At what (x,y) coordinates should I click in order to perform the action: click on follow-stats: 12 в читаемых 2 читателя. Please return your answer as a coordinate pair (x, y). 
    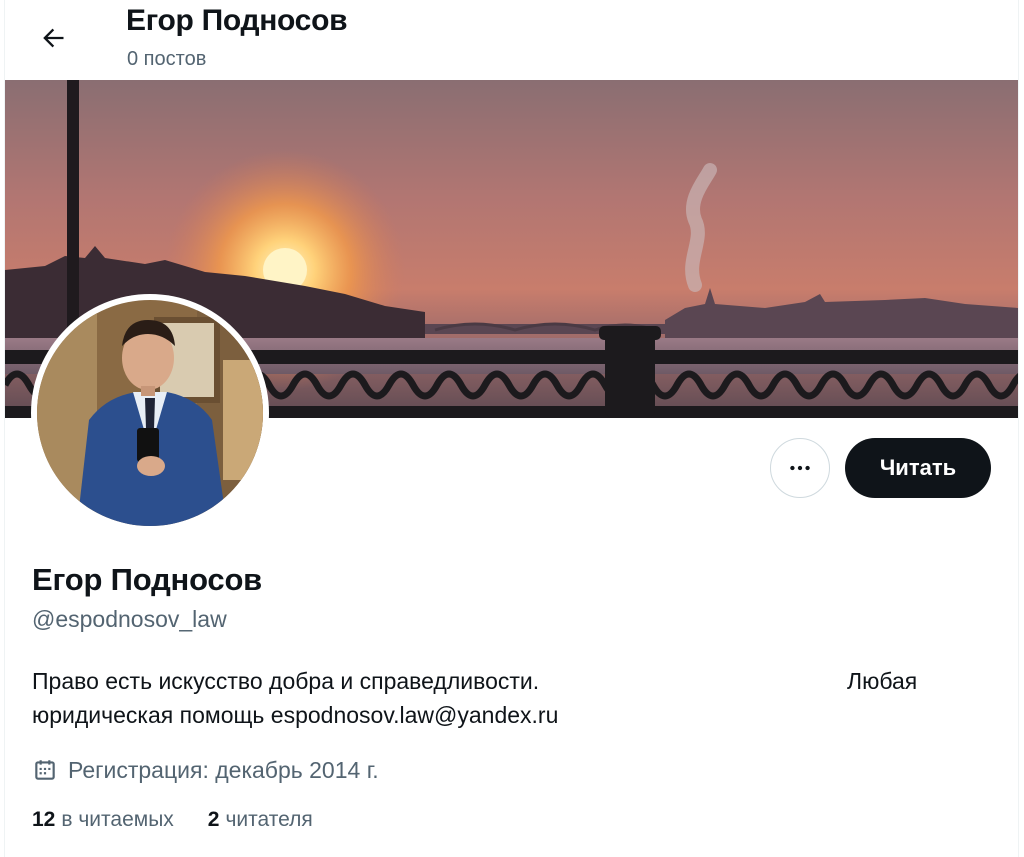
    Looking at the image, I should click on (189, 820).